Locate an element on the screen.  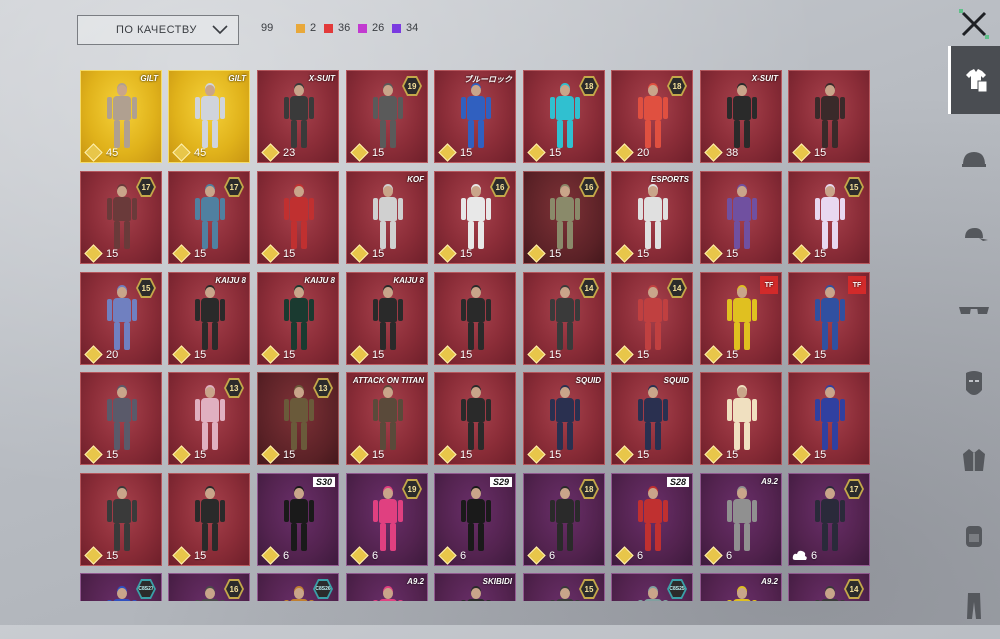
outfit-card: 15 20 is located at coordinates (121, 318).